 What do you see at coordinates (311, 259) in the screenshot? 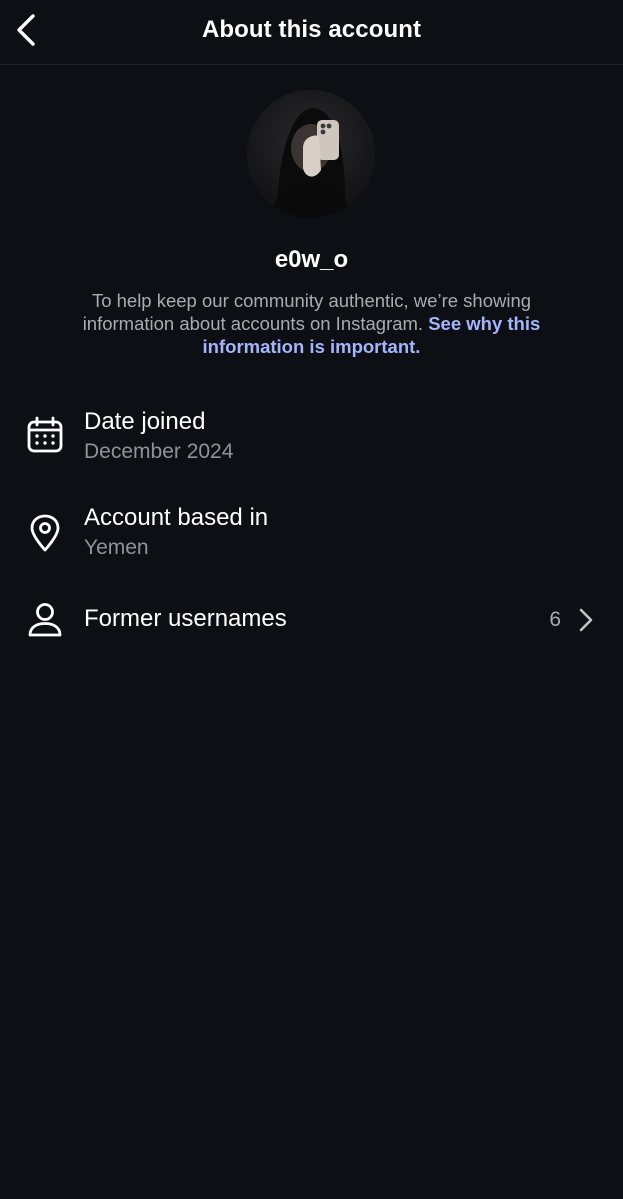
I see `username: e0w_o` at bounding box center [311, 259].